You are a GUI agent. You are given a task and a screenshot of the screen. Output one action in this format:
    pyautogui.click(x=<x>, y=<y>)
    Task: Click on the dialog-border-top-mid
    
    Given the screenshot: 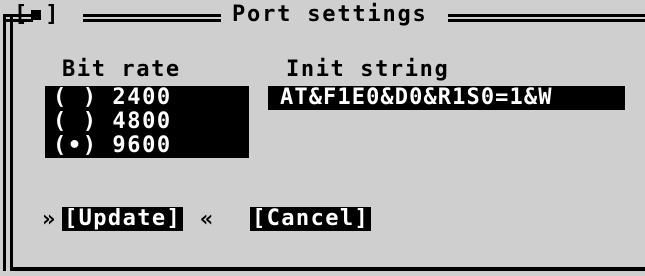 What is the action you would take?
    pyautogui.click(x=152, y=18)
    